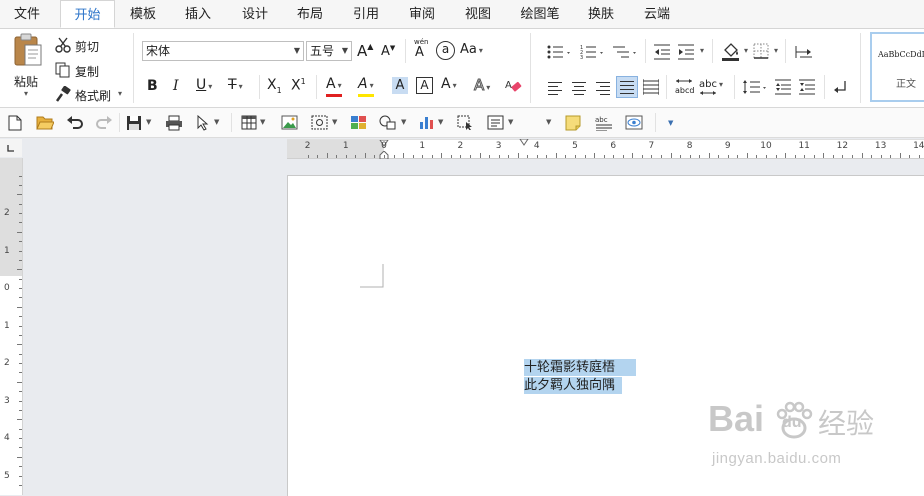  I want to click on tab-home: 开始, so click(87, 14).